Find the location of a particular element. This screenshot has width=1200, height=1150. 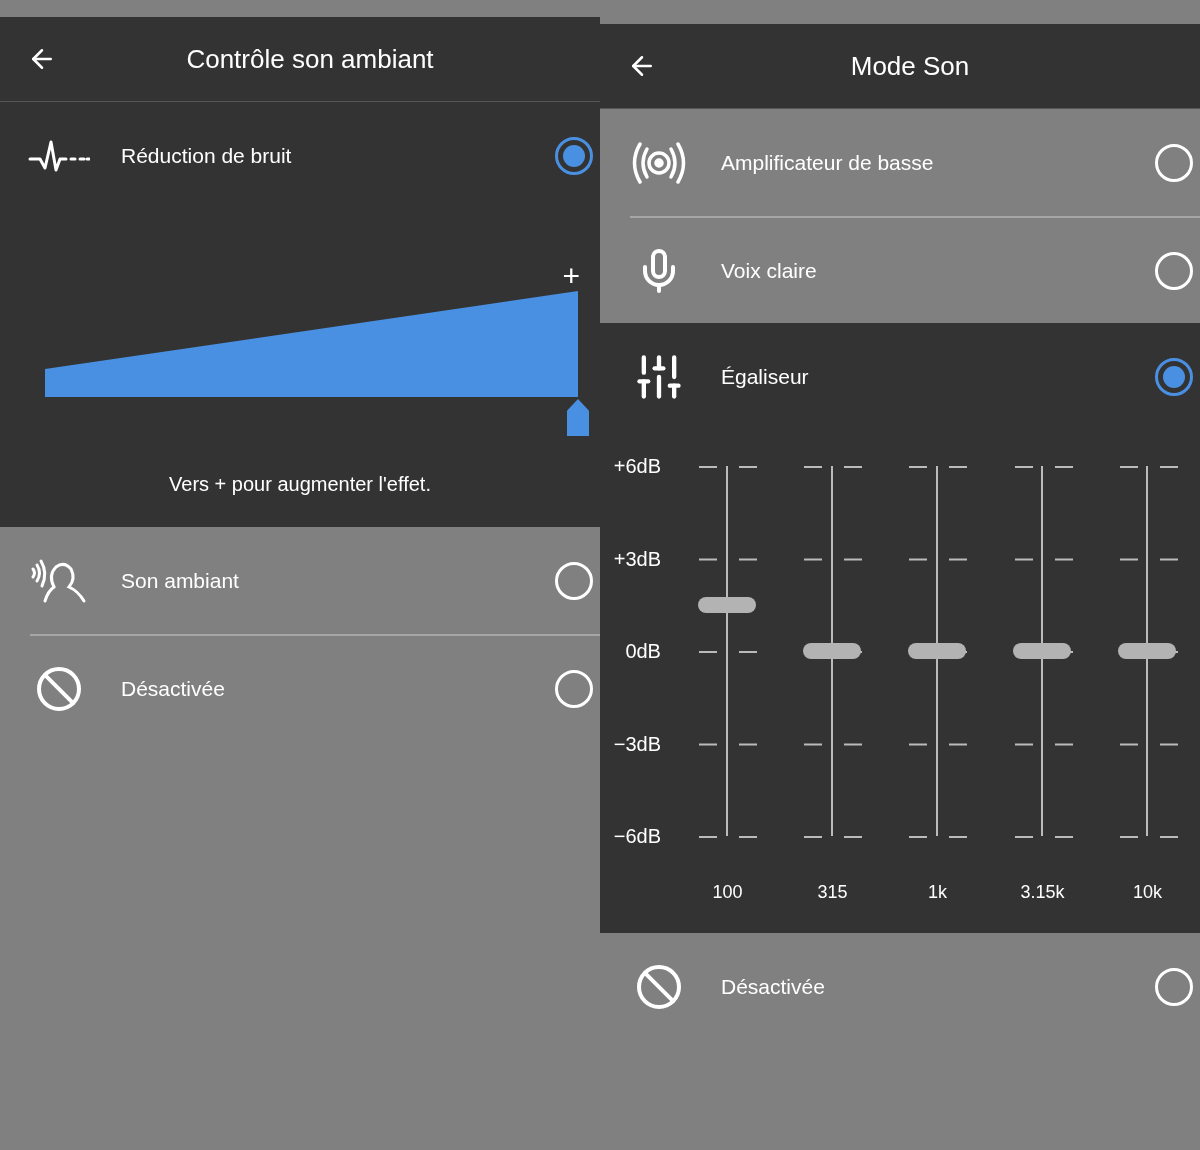

option-label: Voix claire is located at coordinates (769, 270).